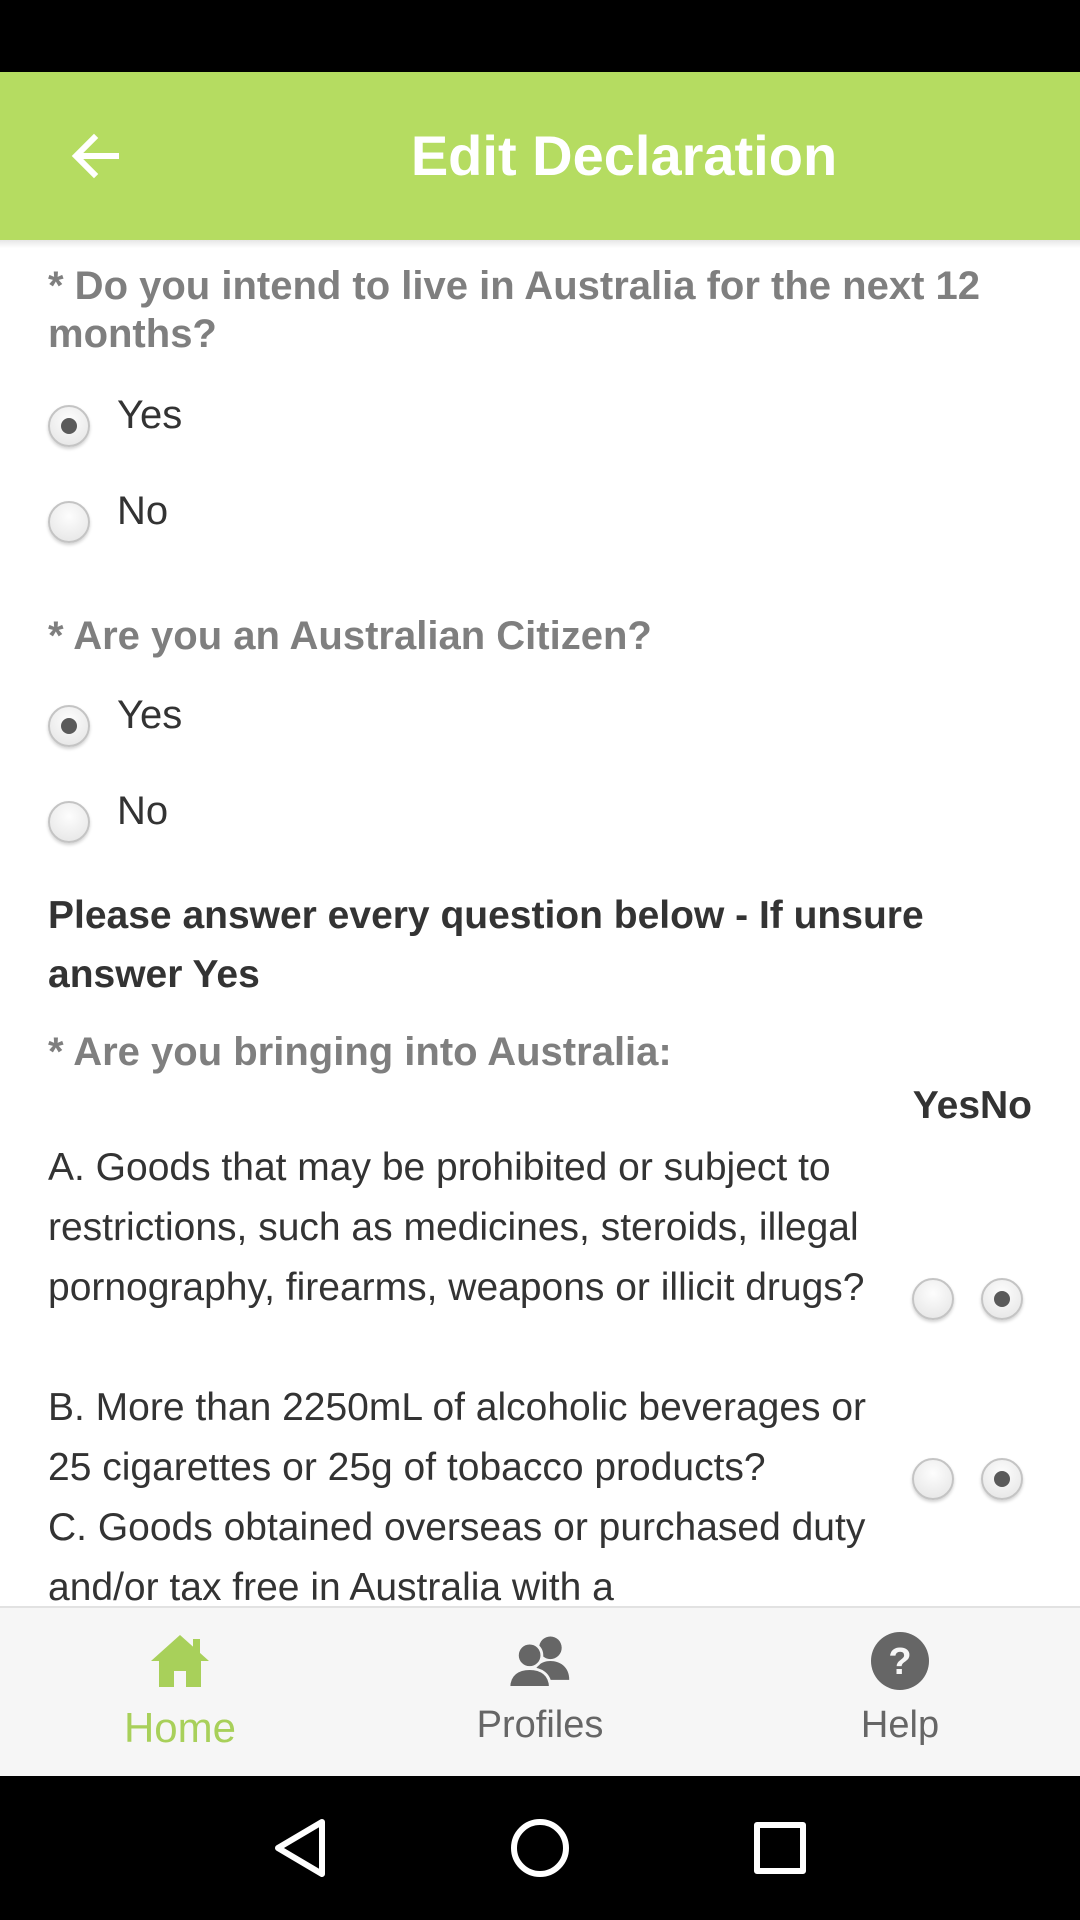  I want to click on home-circle-icon, so click(540, 1848).